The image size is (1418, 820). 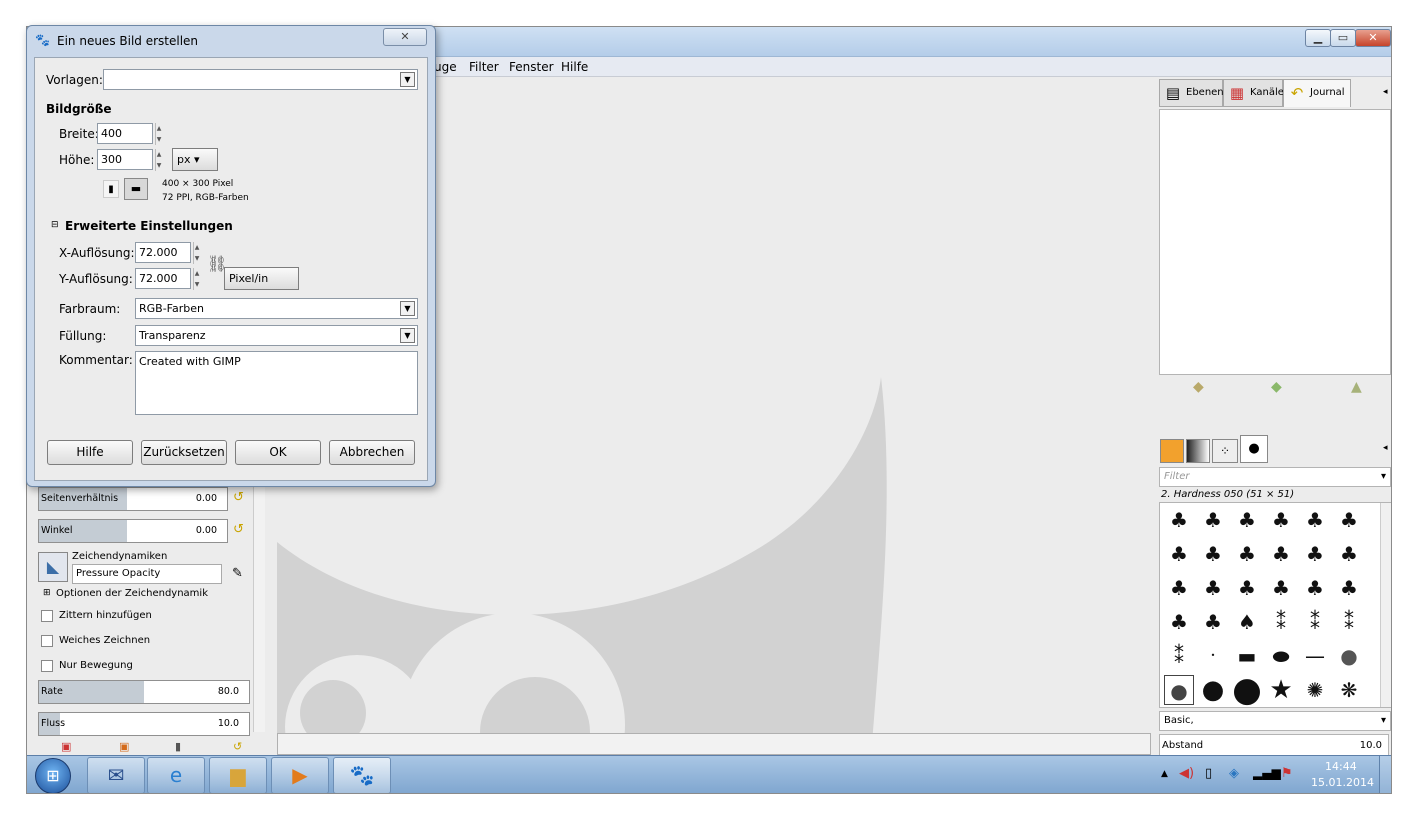 What do you see at coordinates (1385, 448) in the screenshot?
I see `dock-menu-arrow-icon-2: ◂` at bounding box center [1385, 448].